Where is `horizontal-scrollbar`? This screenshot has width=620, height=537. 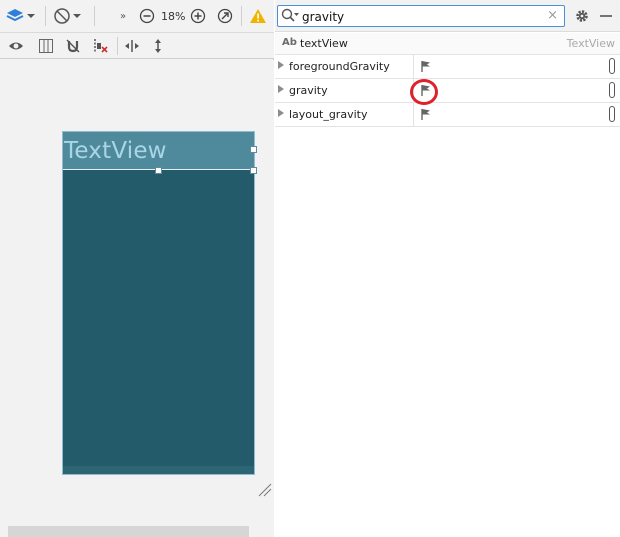
horizontal-scrollbar is located at coordinates (128, 531).